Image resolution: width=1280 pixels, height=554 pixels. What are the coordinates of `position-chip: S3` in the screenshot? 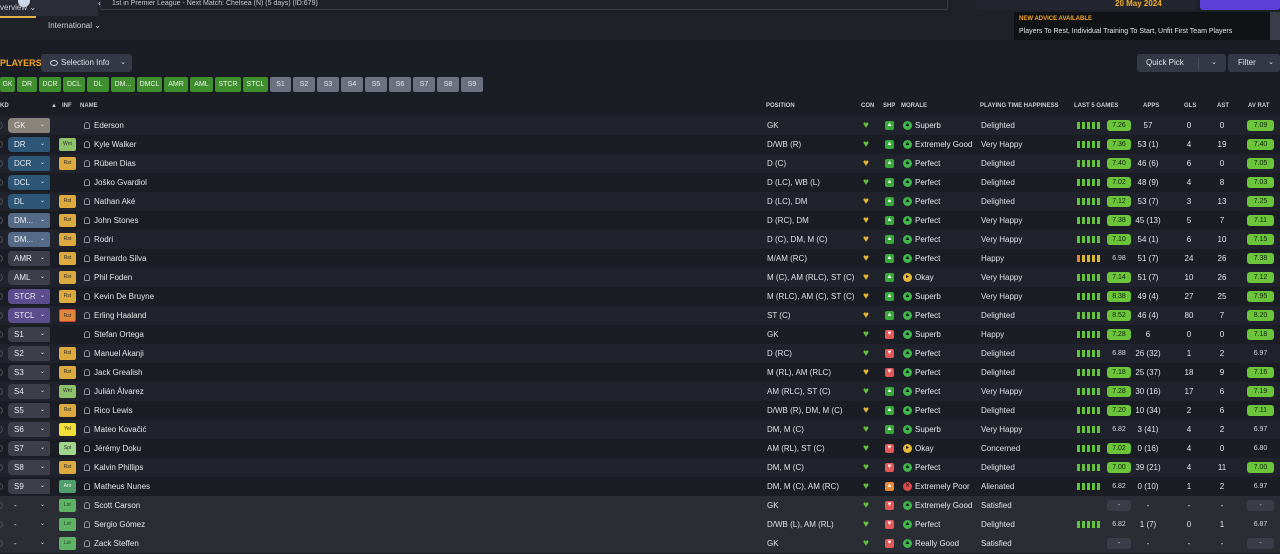 It's located at (328, 84).